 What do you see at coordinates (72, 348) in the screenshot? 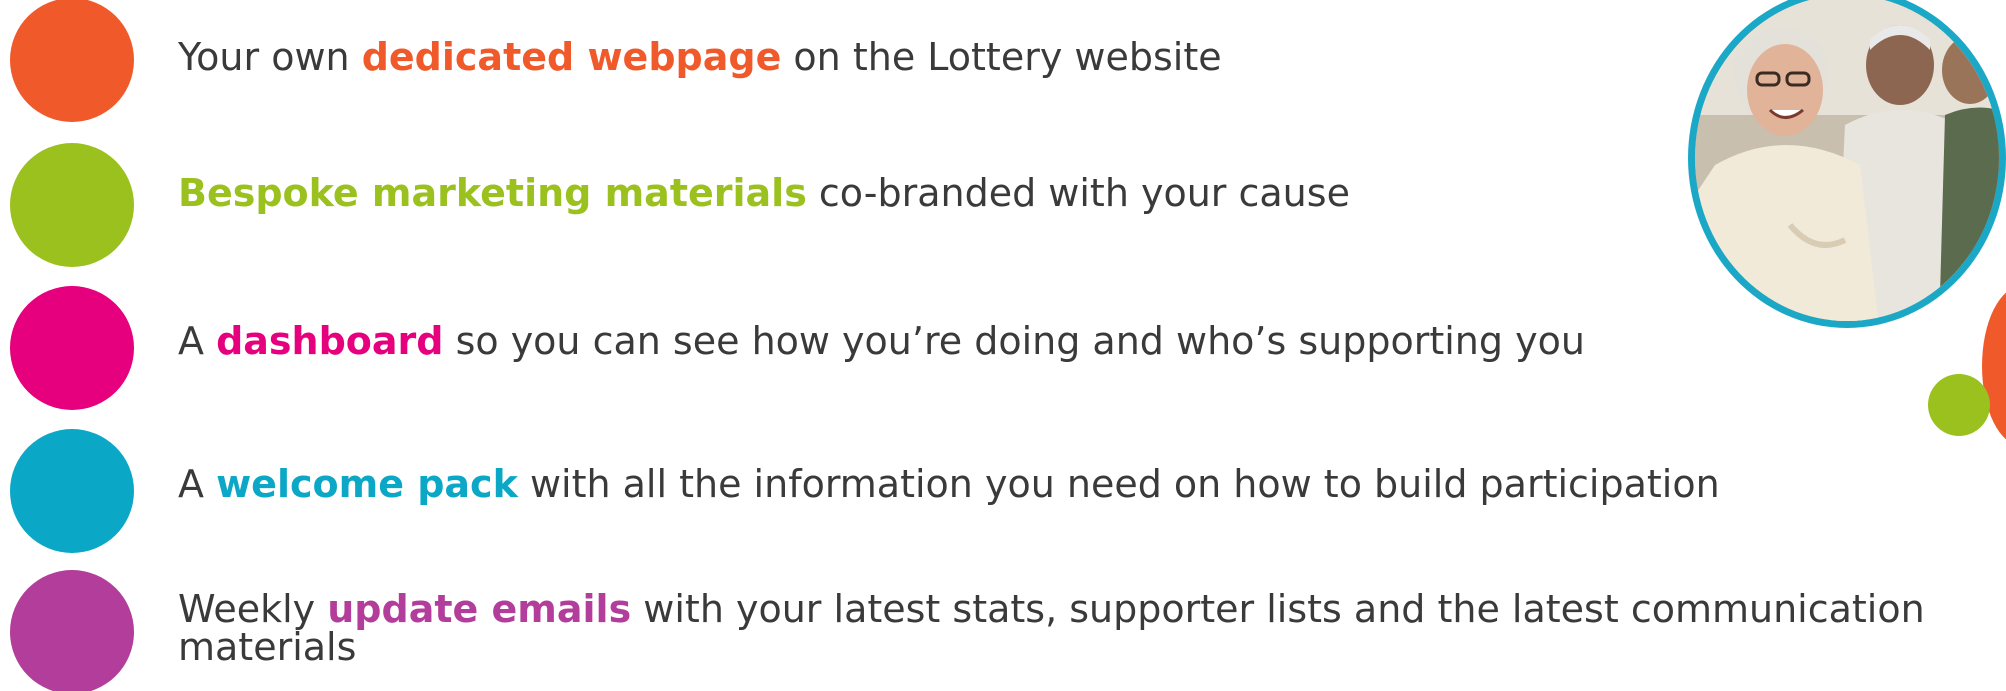
I see `pink-bullet-circle` at bounding box center [72, 348].